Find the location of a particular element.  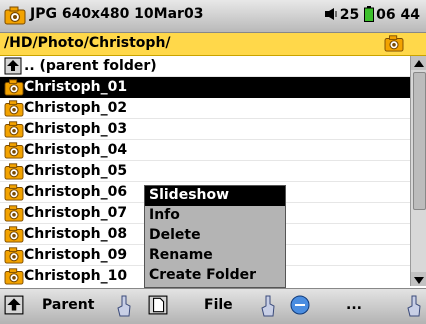

list-item-label: Christoph_05 is located at coordinates (76, 171).